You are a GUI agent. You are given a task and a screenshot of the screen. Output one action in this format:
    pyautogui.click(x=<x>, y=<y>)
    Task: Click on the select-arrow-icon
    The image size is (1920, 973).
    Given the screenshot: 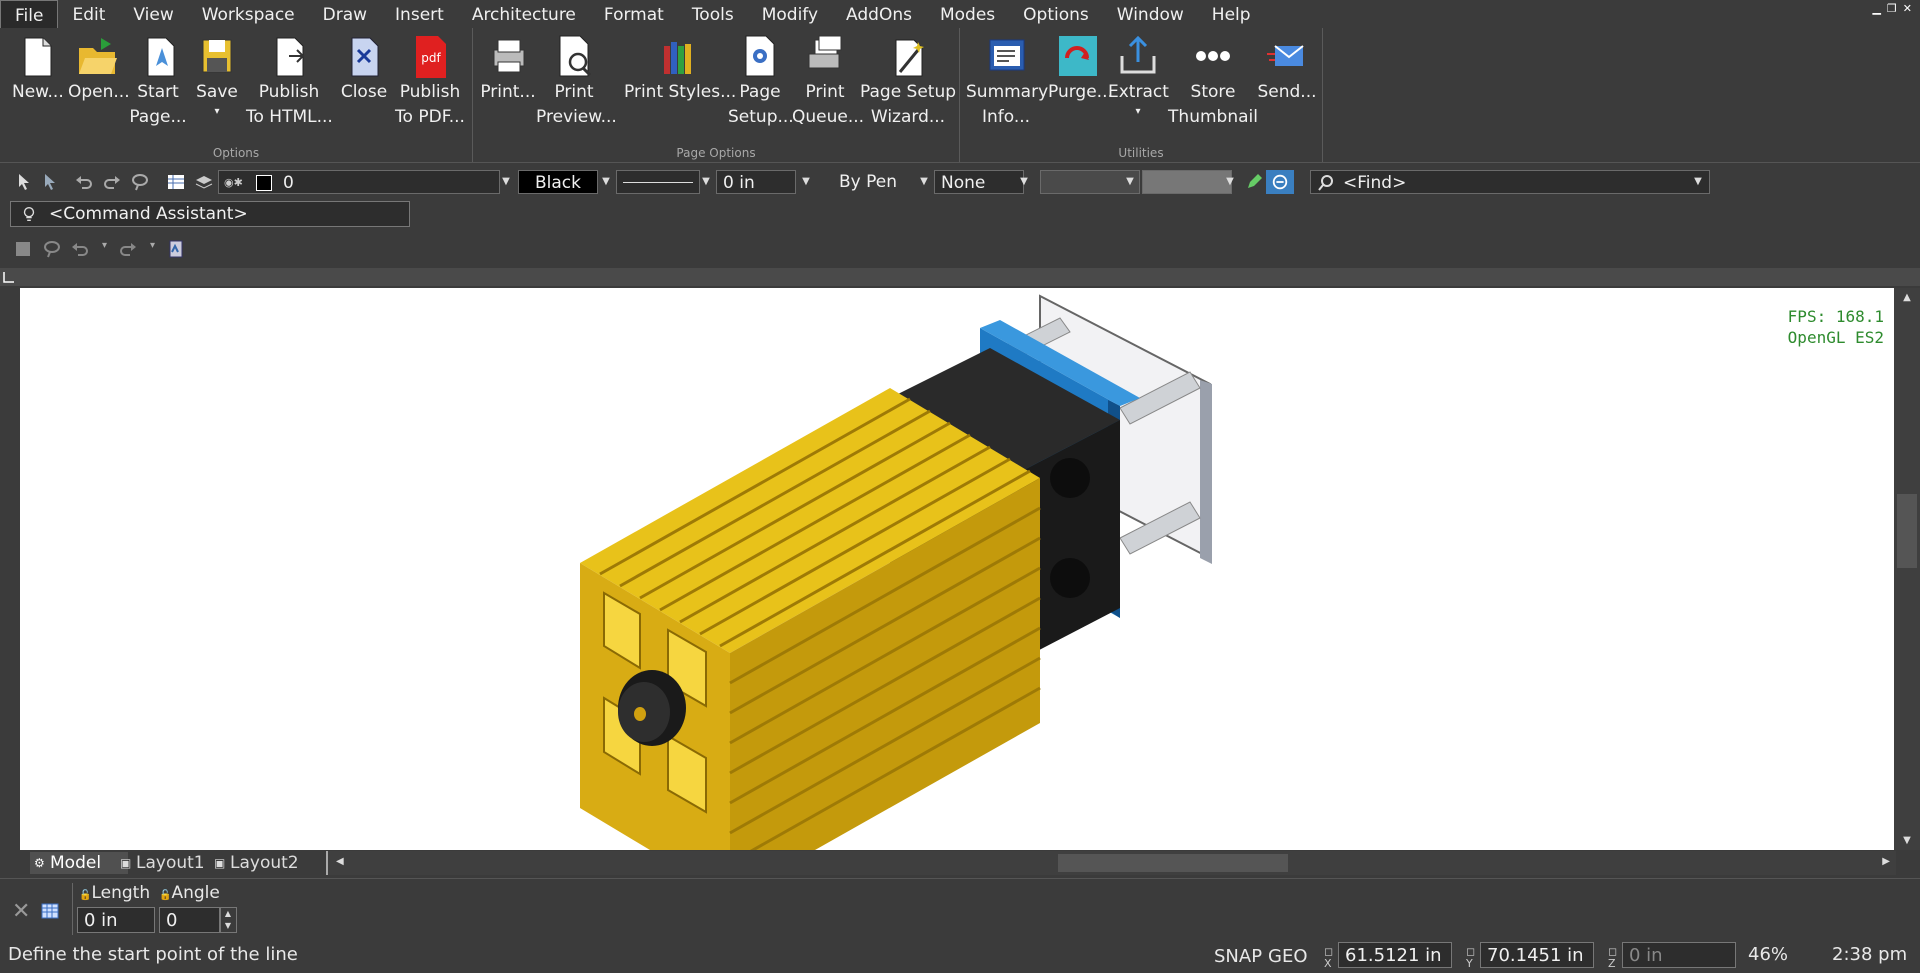 What is the action you would take?
    pyautogui.click(x=24, y=182)
    